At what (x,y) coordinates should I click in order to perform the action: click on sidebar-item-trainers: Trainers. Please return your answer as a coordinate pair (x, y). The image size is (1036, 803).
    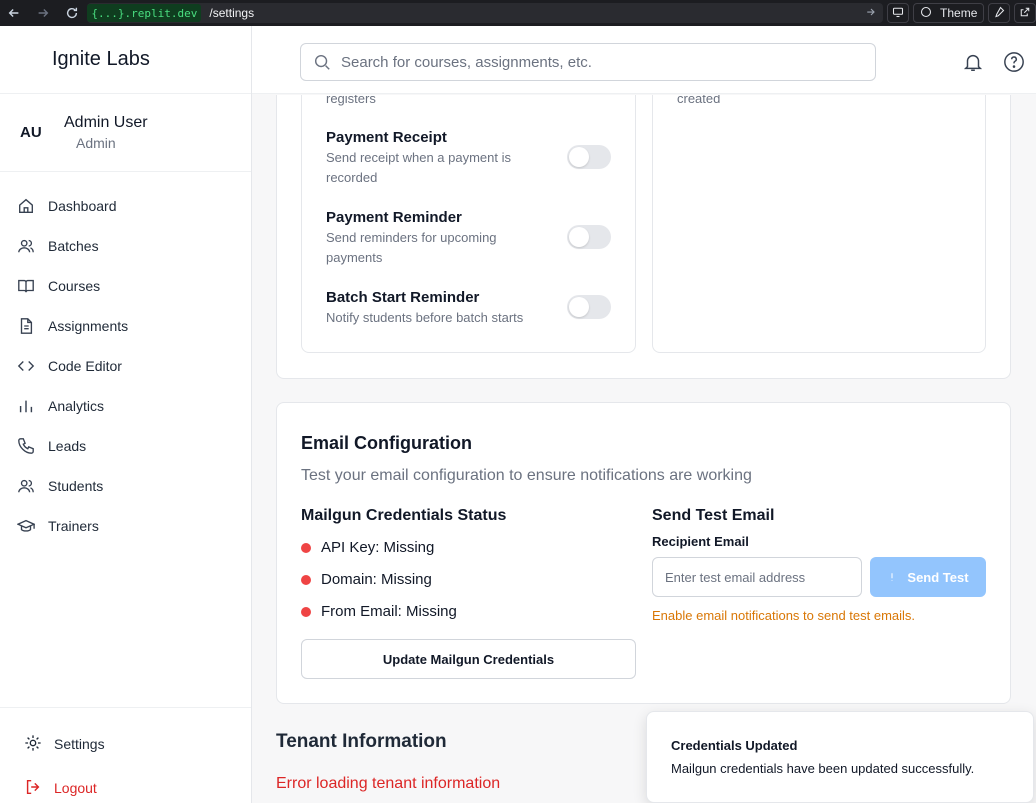
    Looking at the image, I should click on (125, 526).